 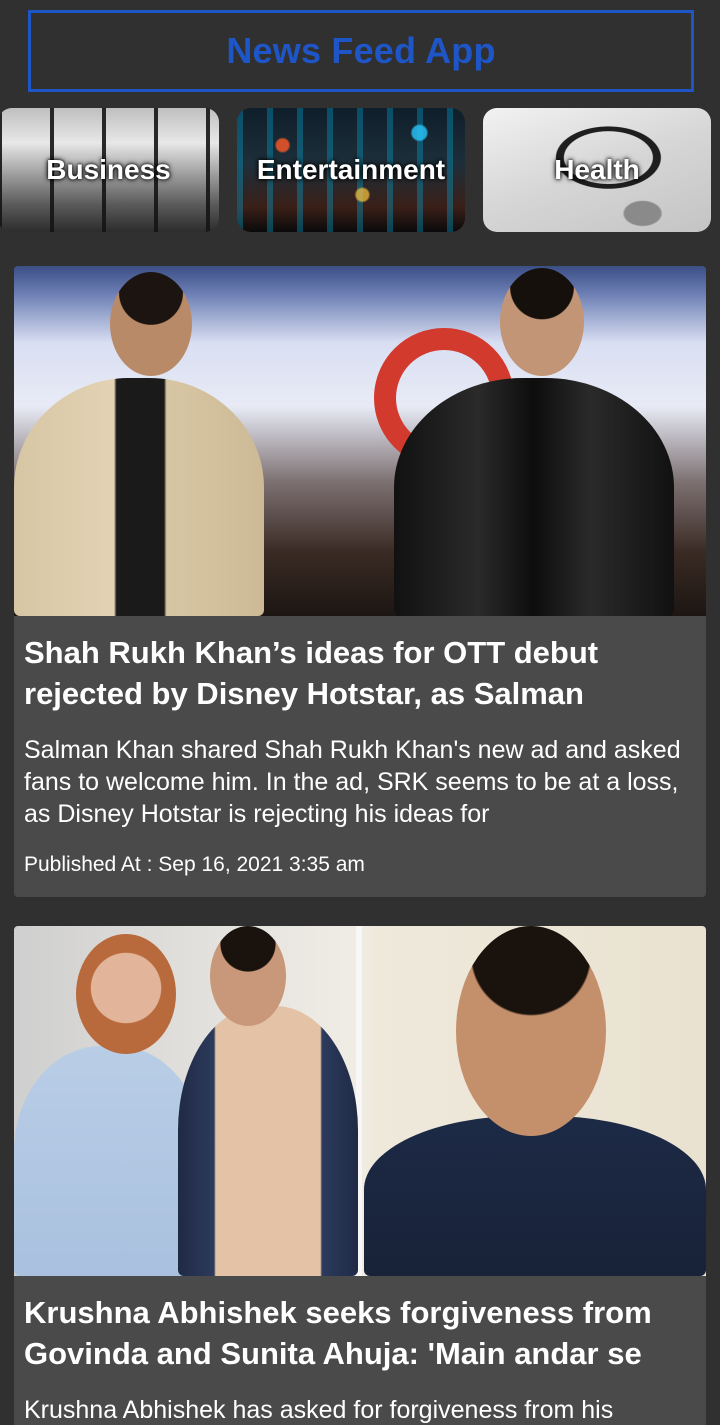 I want to click on category-health: Health, so click(x=597, y=170).